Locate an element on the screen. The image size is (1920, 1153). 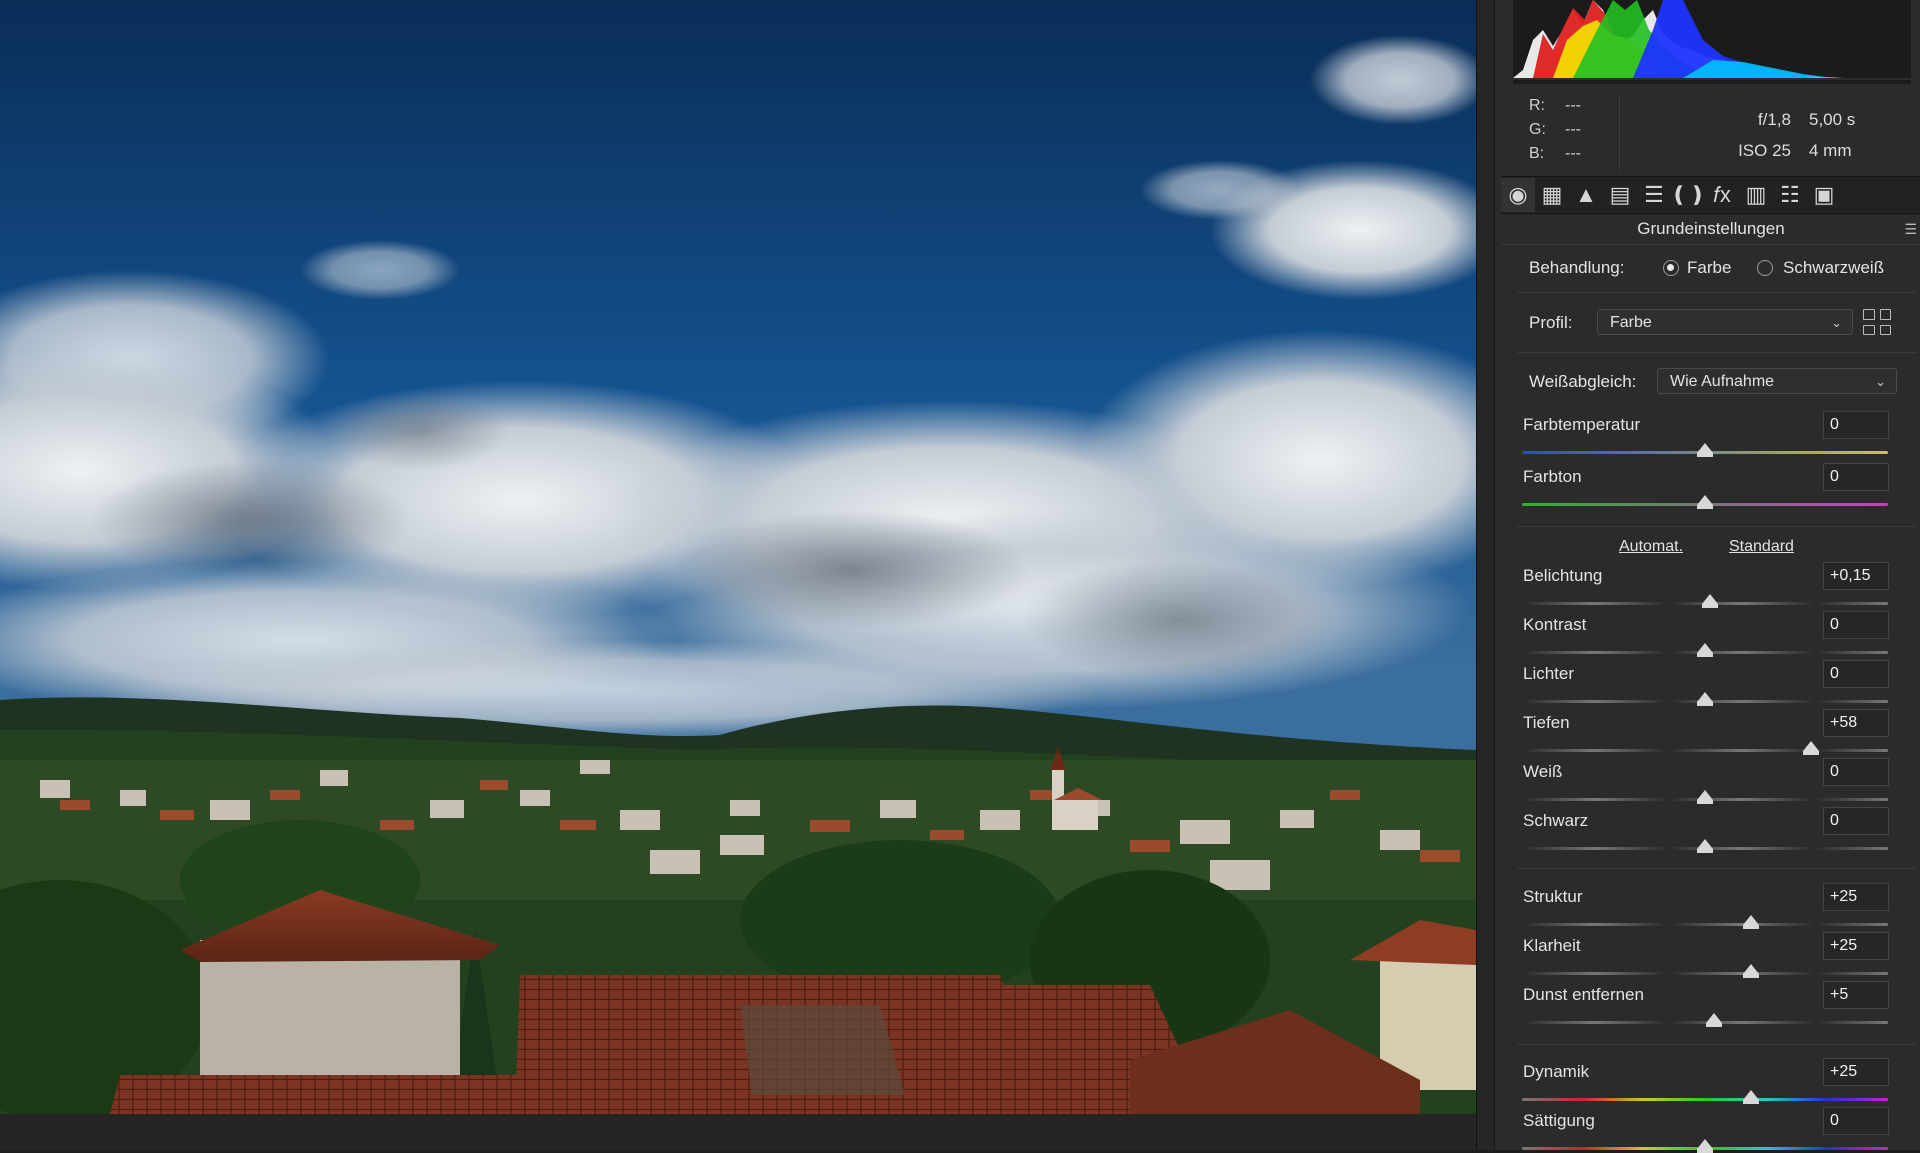
slider-label: Struktur is located at coordinates (1553, 896).